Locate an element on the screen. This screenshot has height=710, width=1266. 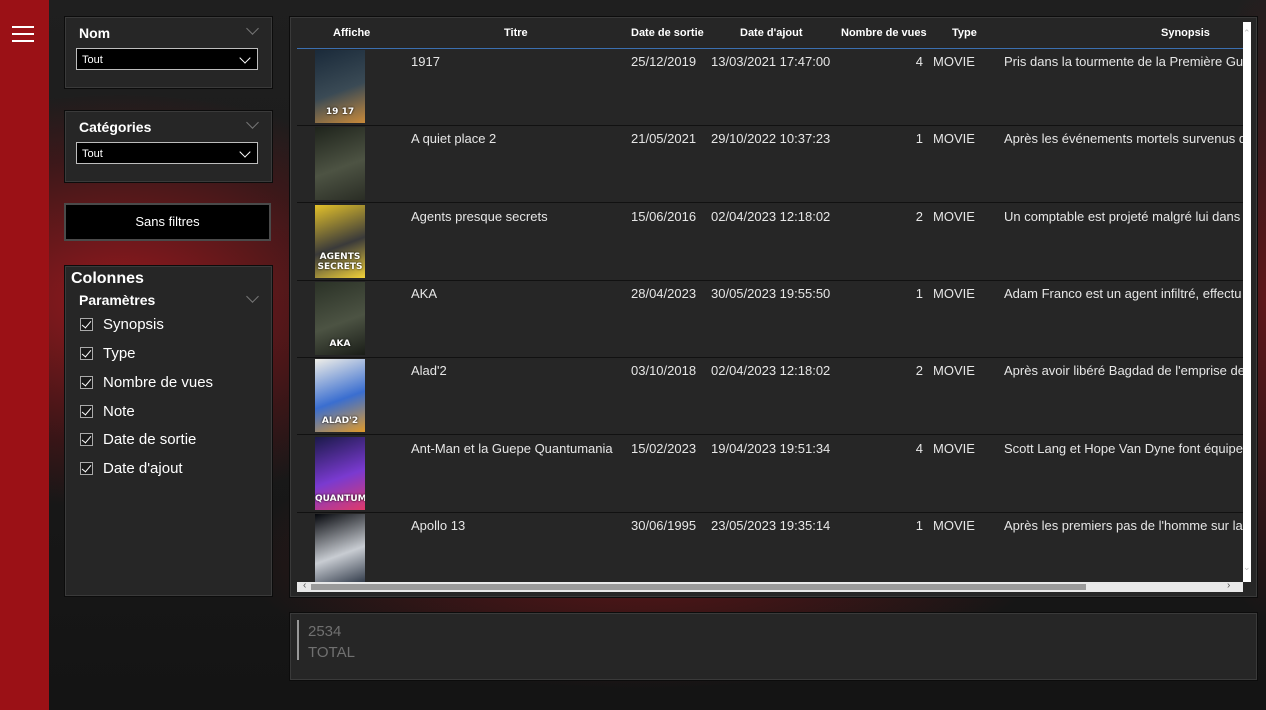
nom-dropdown: Tout is located at coordinates (167, 59).